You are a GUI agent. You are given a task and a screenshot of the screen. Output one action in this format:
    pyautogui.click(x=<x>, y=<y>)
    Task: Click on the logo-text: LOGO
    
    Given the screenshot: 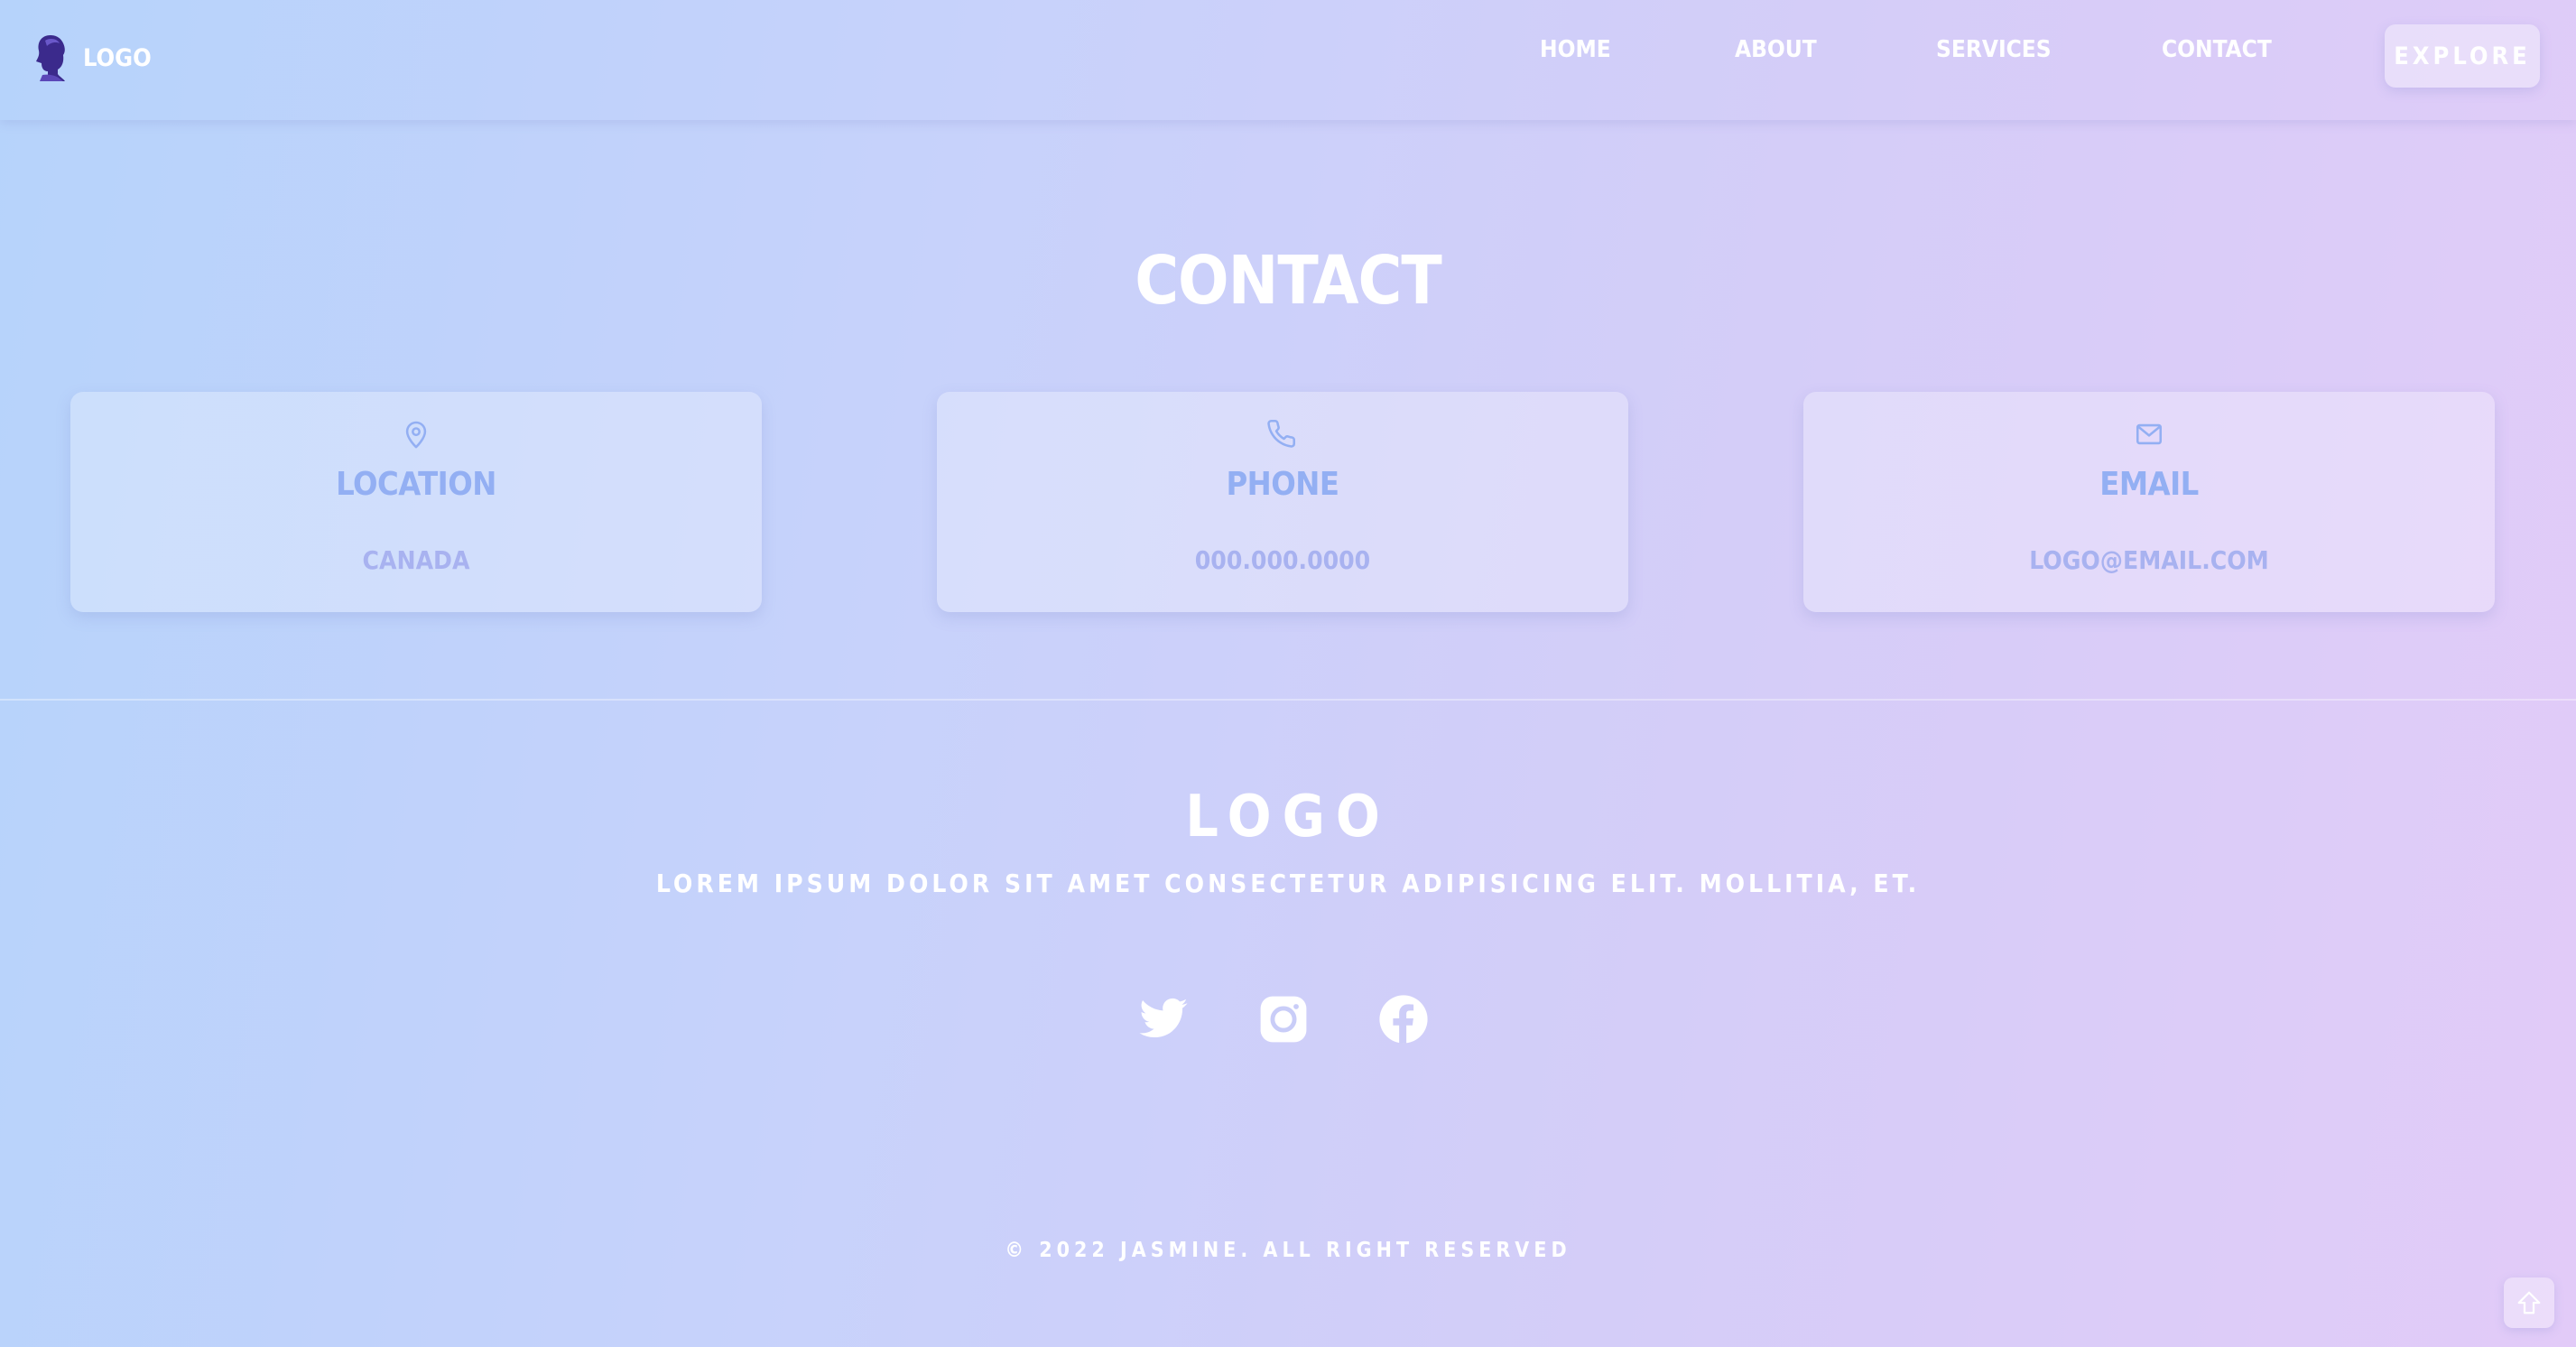 What is the action you would take?
    pyautogui.click(x=118, y=57)
    